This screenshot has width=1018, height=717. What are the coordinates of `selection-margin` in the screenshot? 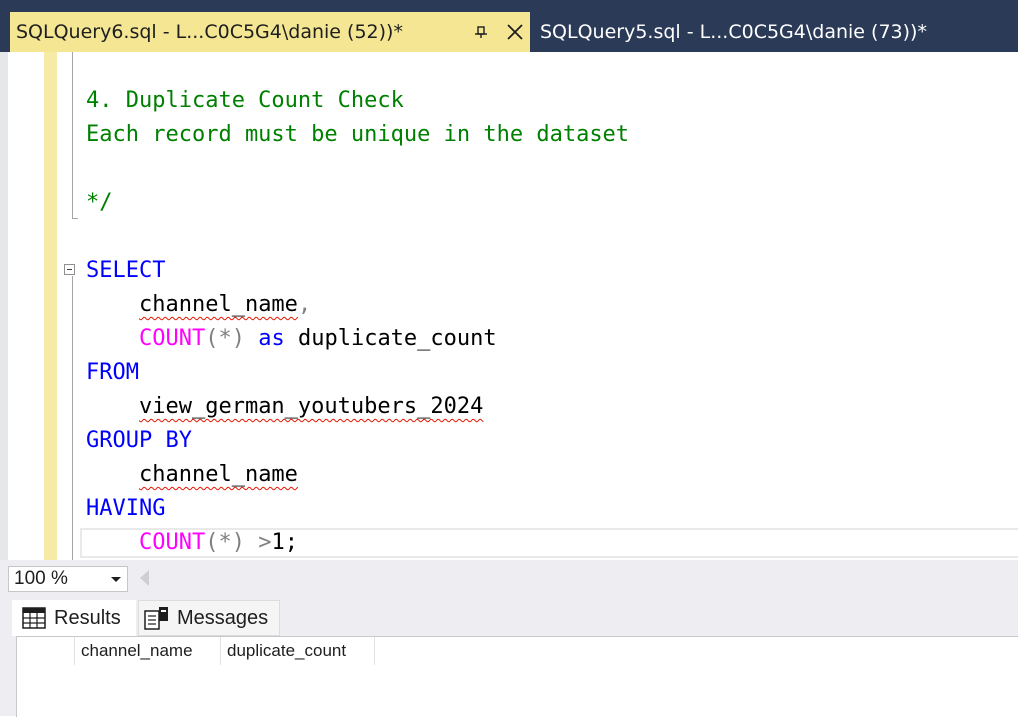 It's located at (26, 306).